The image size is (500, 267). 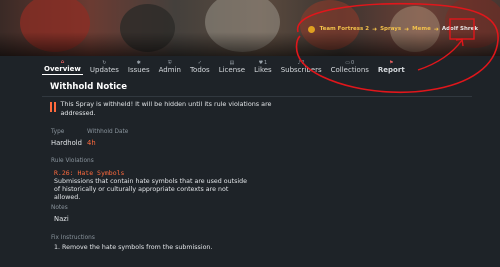 I want to click on tab-report: ⚑ Report, so click(x=391, y=66).